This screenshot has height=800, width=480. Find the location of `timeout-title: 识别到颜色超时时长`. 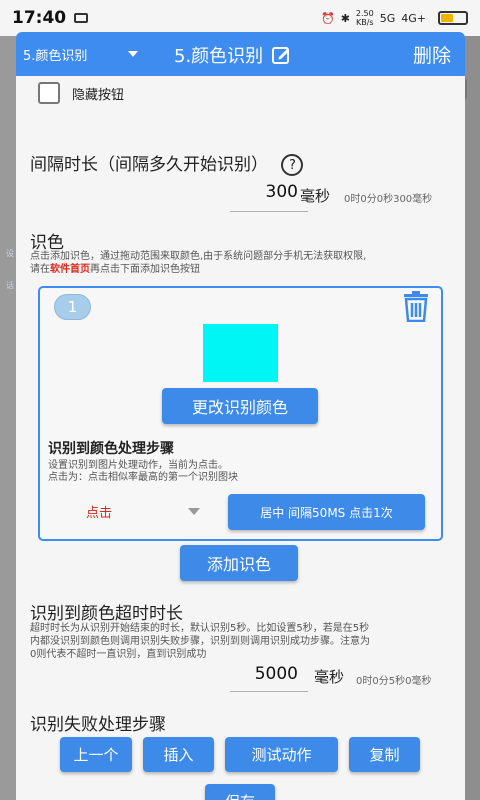

timeout-title: 识别到颜色超时时长 is located at coordinates (106, 614).